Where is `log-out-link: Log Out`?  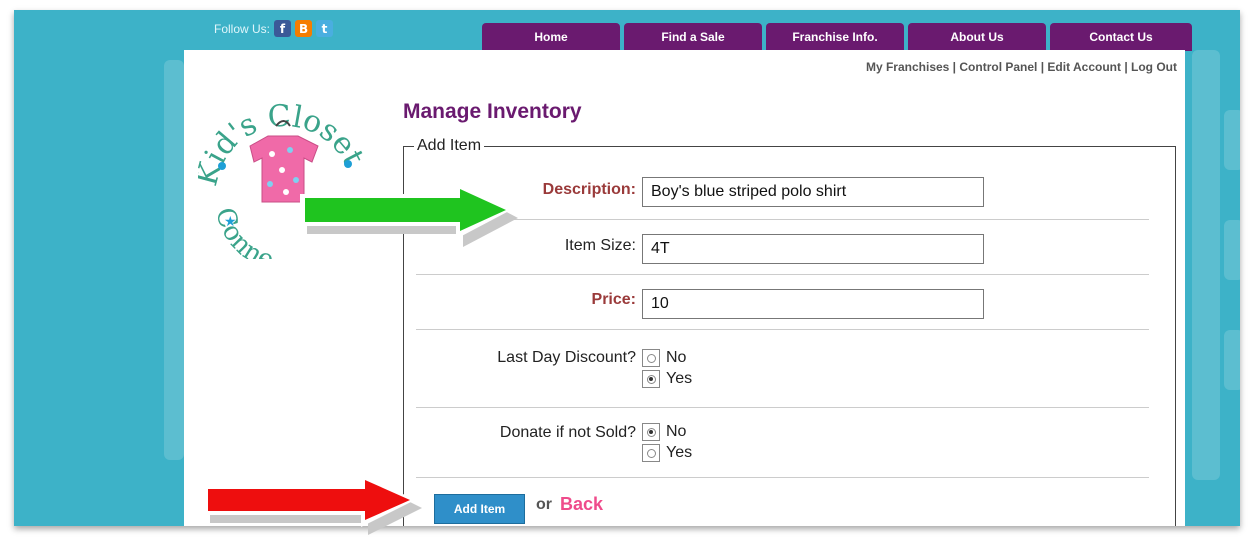 log-out-link: Log Out is located at coordinates (1154, 67).